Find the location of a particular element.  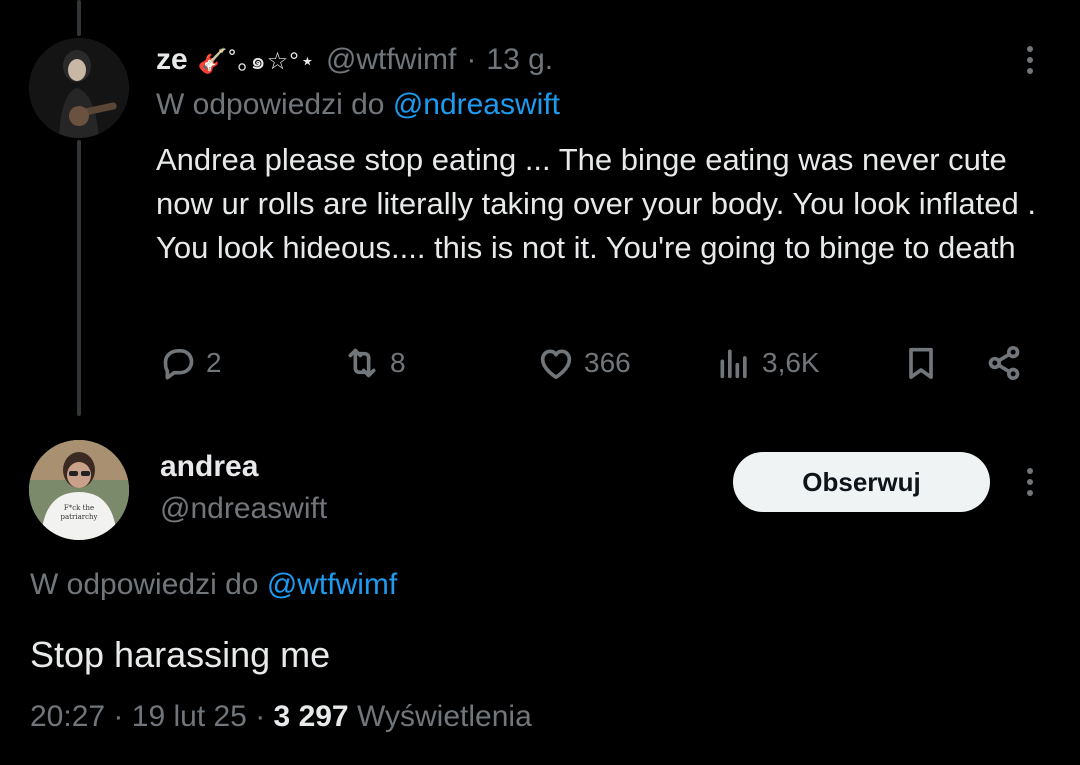

like-button: 366 is located at coordinates (583, 363).